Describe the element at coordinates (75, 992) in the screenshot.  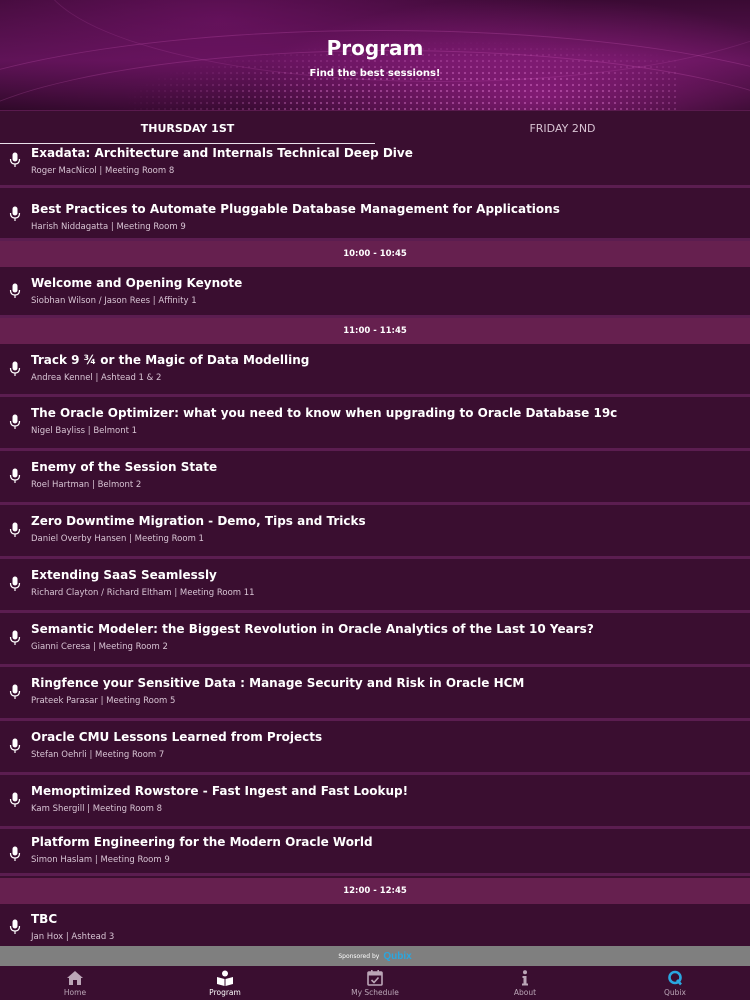
I see `nav-label: Home` at that location.